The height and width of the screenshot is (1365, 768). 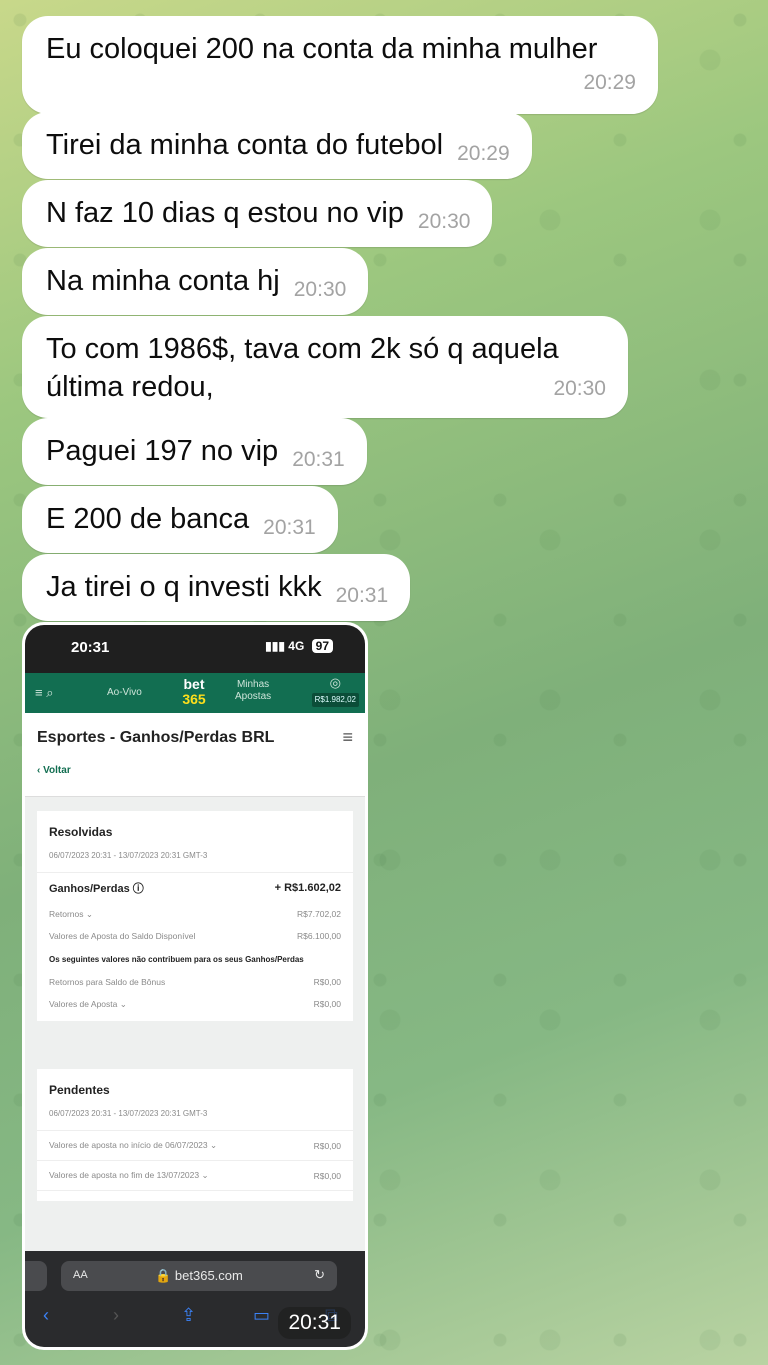 I want to click on stakes-label: Valores de Aposta do Saldo Disponível, so click(x=122, y=936).